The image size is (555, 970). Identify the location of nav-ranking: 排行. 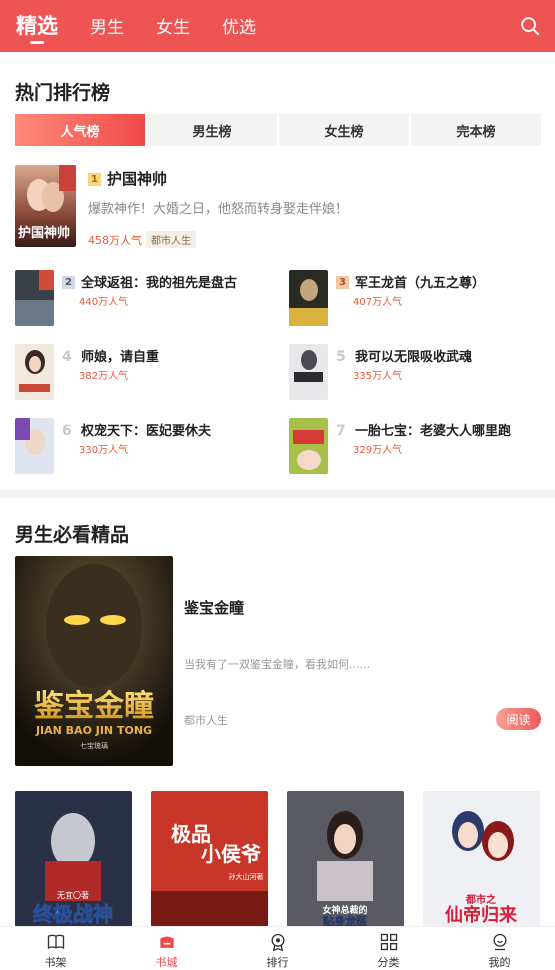
(277, 948).